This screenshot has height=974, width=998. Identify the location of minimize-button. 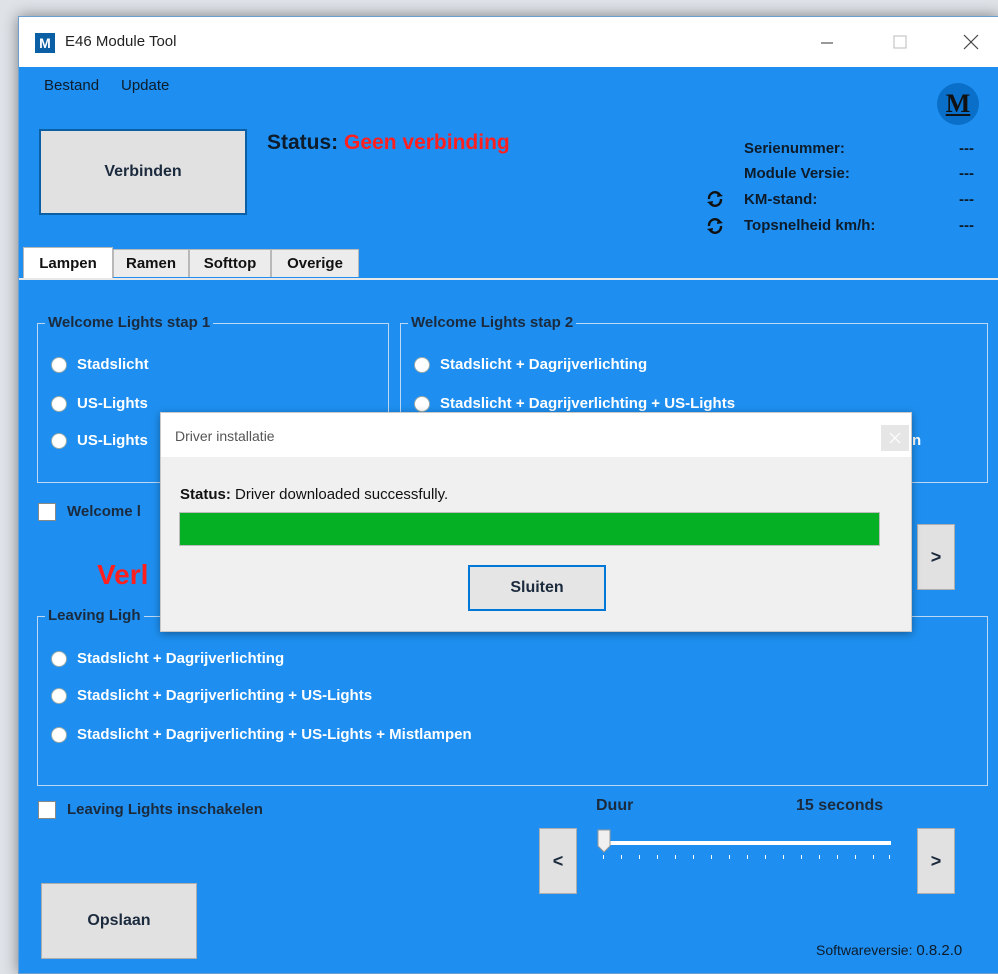
(827, 42).